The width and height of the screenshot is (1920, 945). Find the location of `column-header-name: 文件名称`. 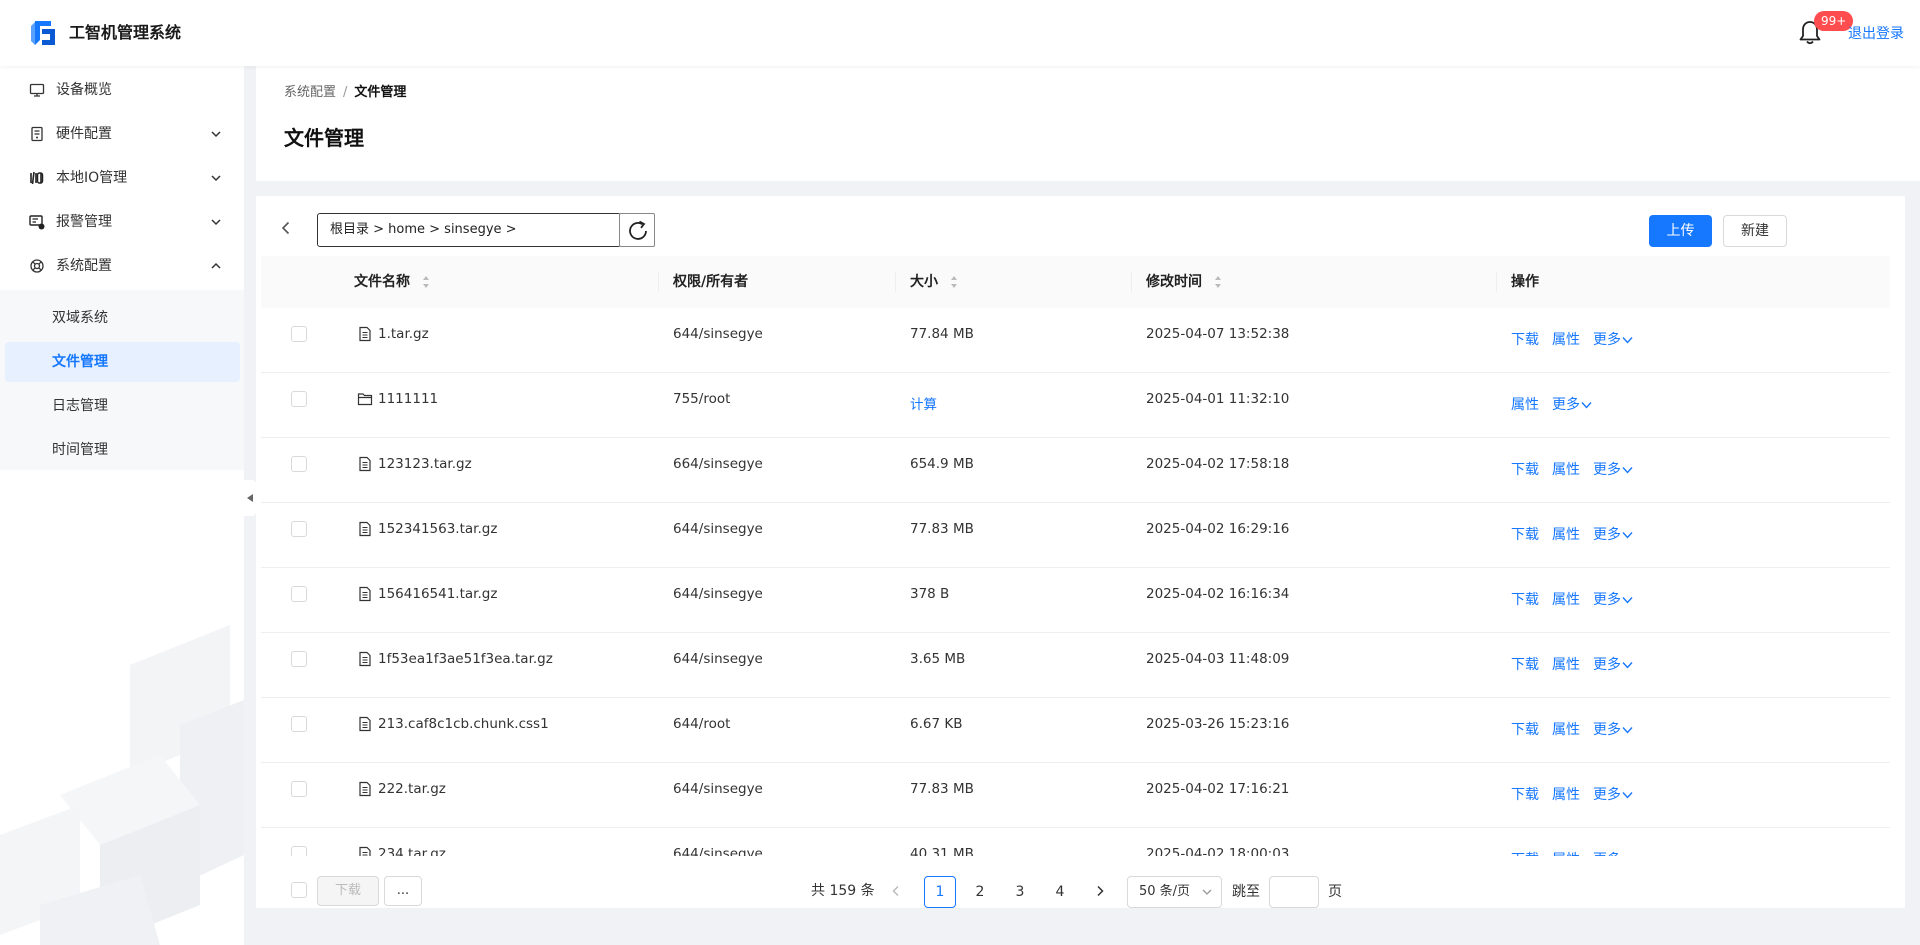

column-header-name: 文件名称 is located at coordinates (392, 282).